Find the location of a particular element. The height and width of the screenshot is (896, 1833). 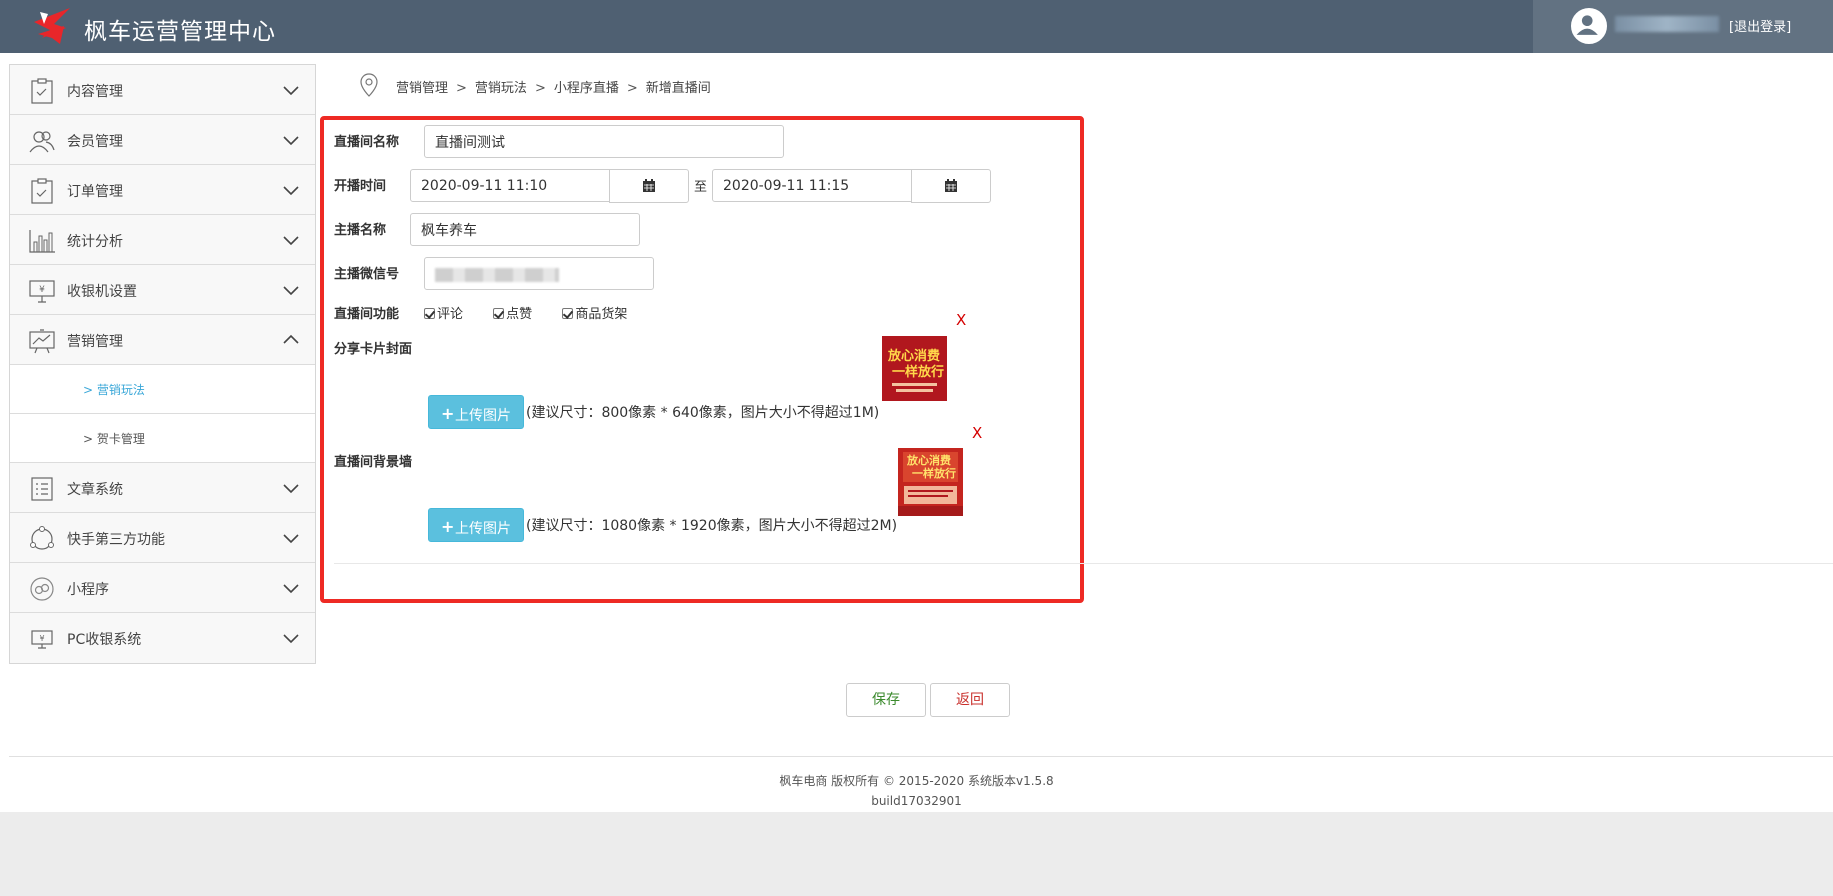

breadcrumb-trail: 营销管理 > 营销玩法 > 小程序直播 > 新增直播间 is located at coordinates (553, 86).